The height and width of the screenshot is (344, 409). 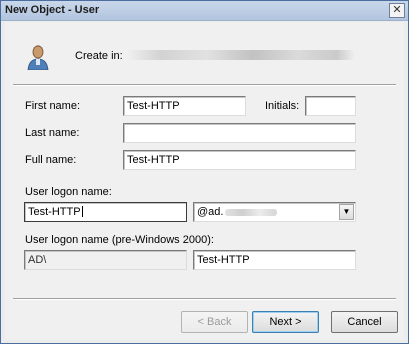 I want to click on last-name-label: Last name:, so click(x=52, y=133).